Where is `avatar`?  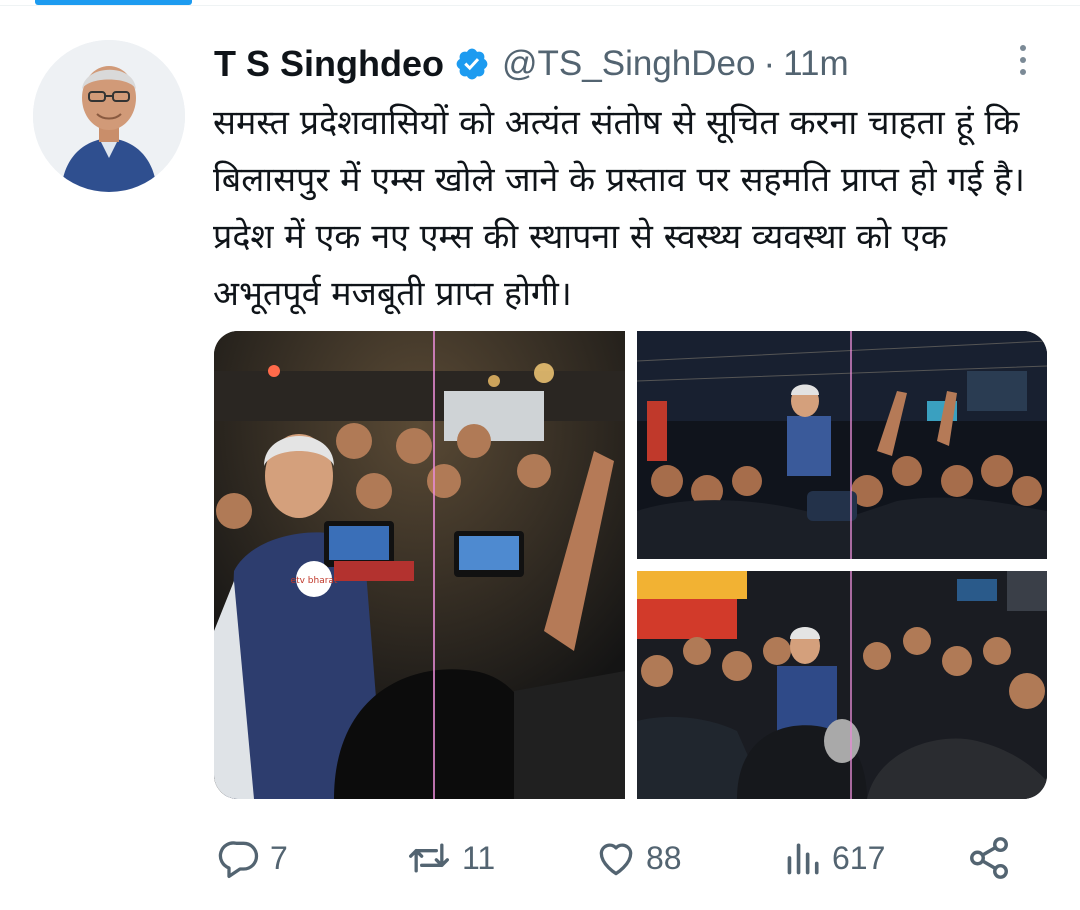 avatar is located at coordinates (109, 116).